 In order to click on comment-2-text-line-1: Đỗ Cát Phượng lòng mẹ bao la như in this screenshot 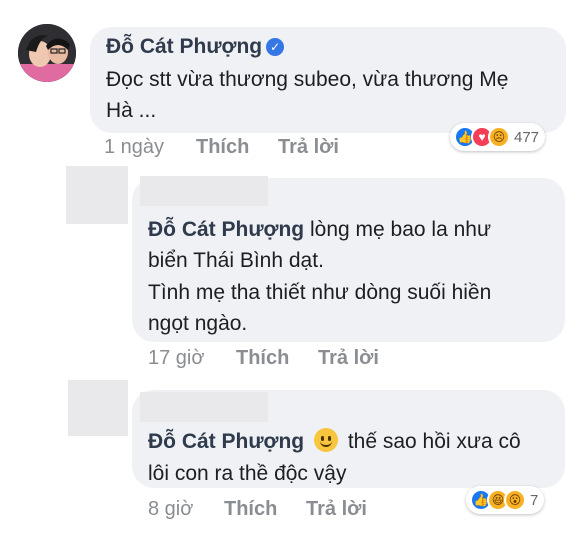, I will do `click(319, 229)`.